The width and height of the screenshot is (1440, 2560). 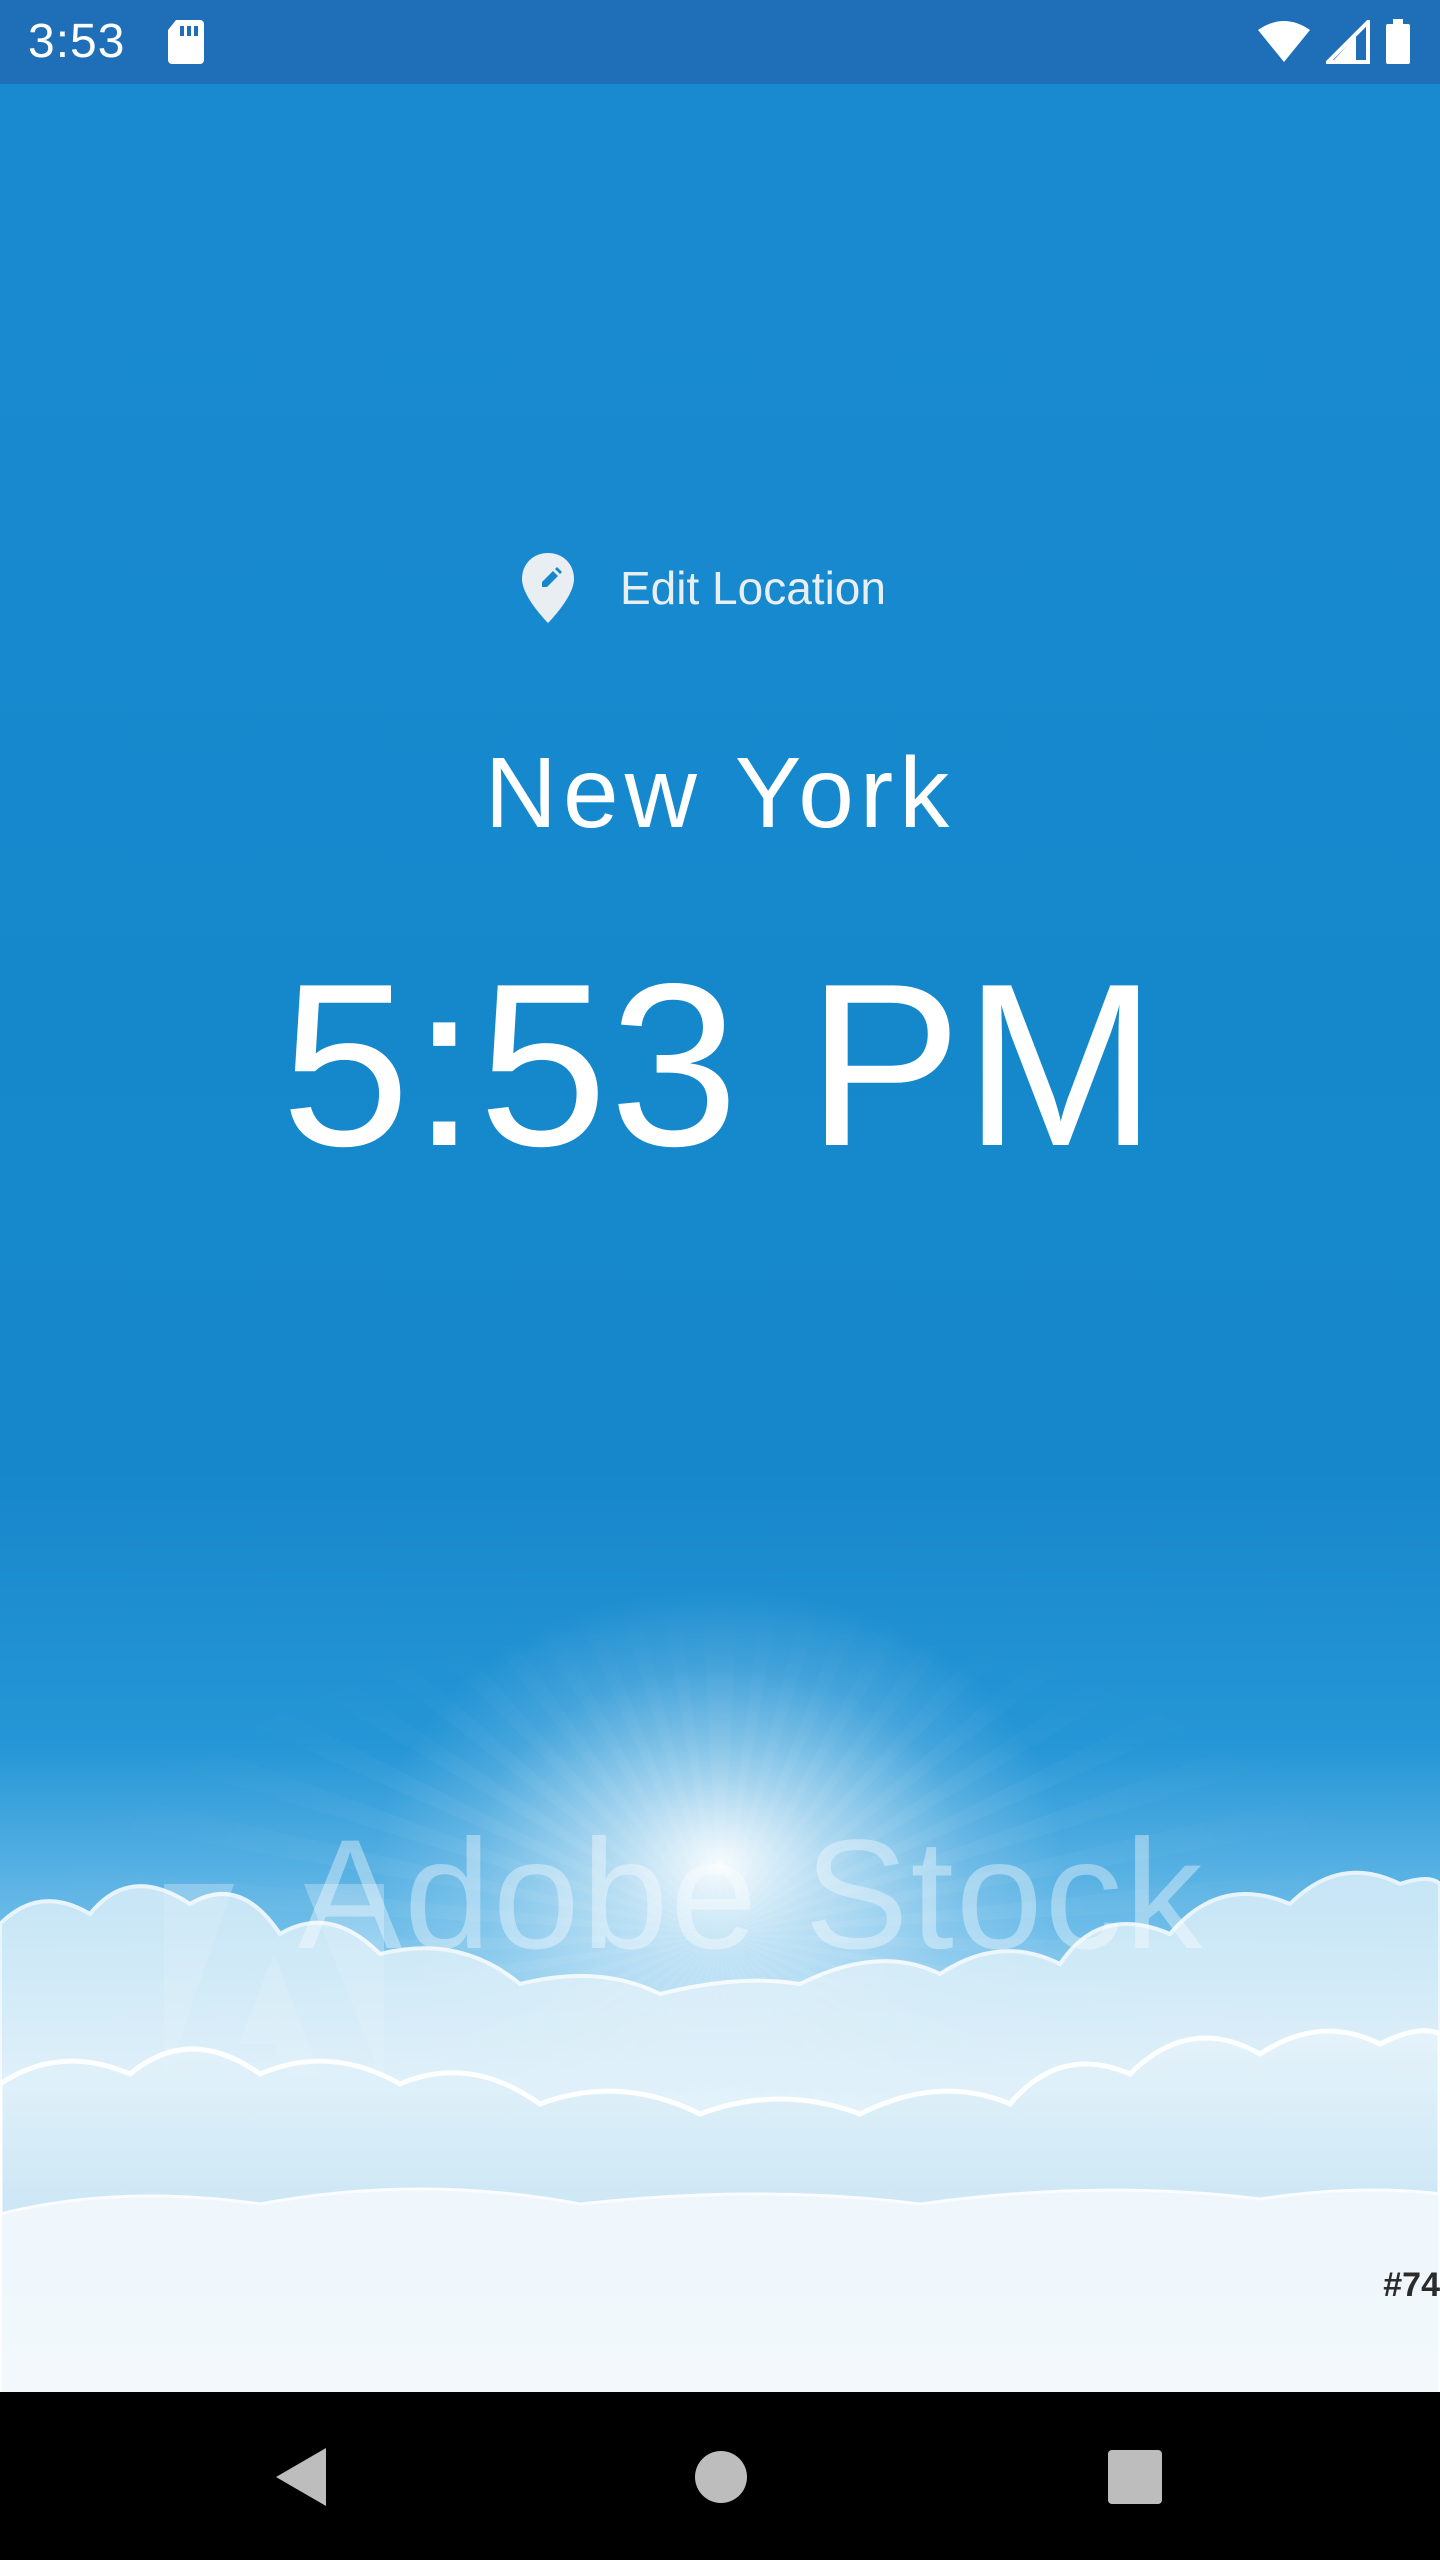 I want to click on navigation-bar, so click(x=720, y=2476).